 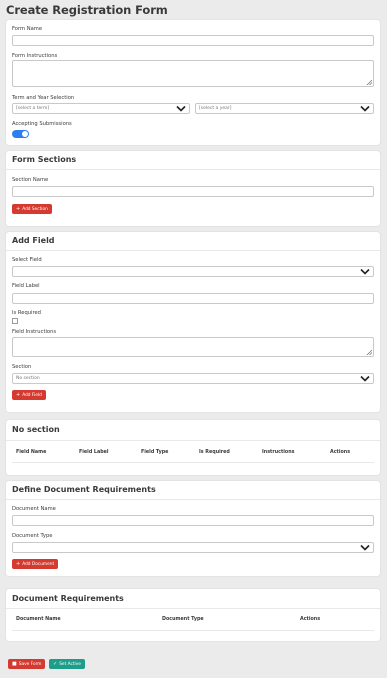 I want to click on form-instructions-textarea, so click(x=193, y=73).